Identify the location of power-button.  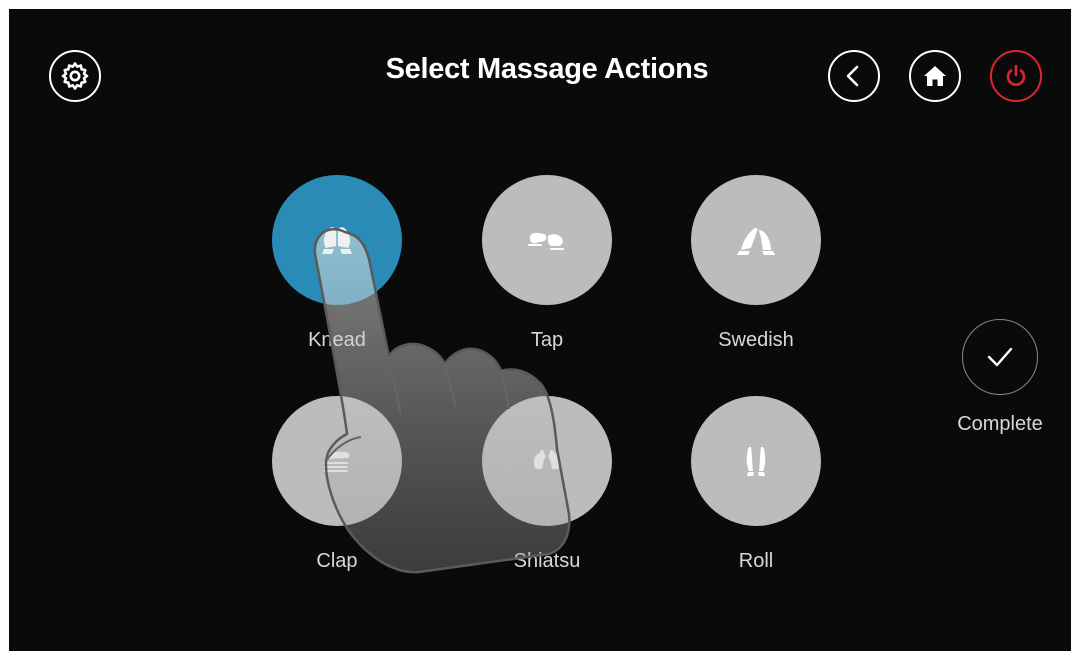
(1016, 76).